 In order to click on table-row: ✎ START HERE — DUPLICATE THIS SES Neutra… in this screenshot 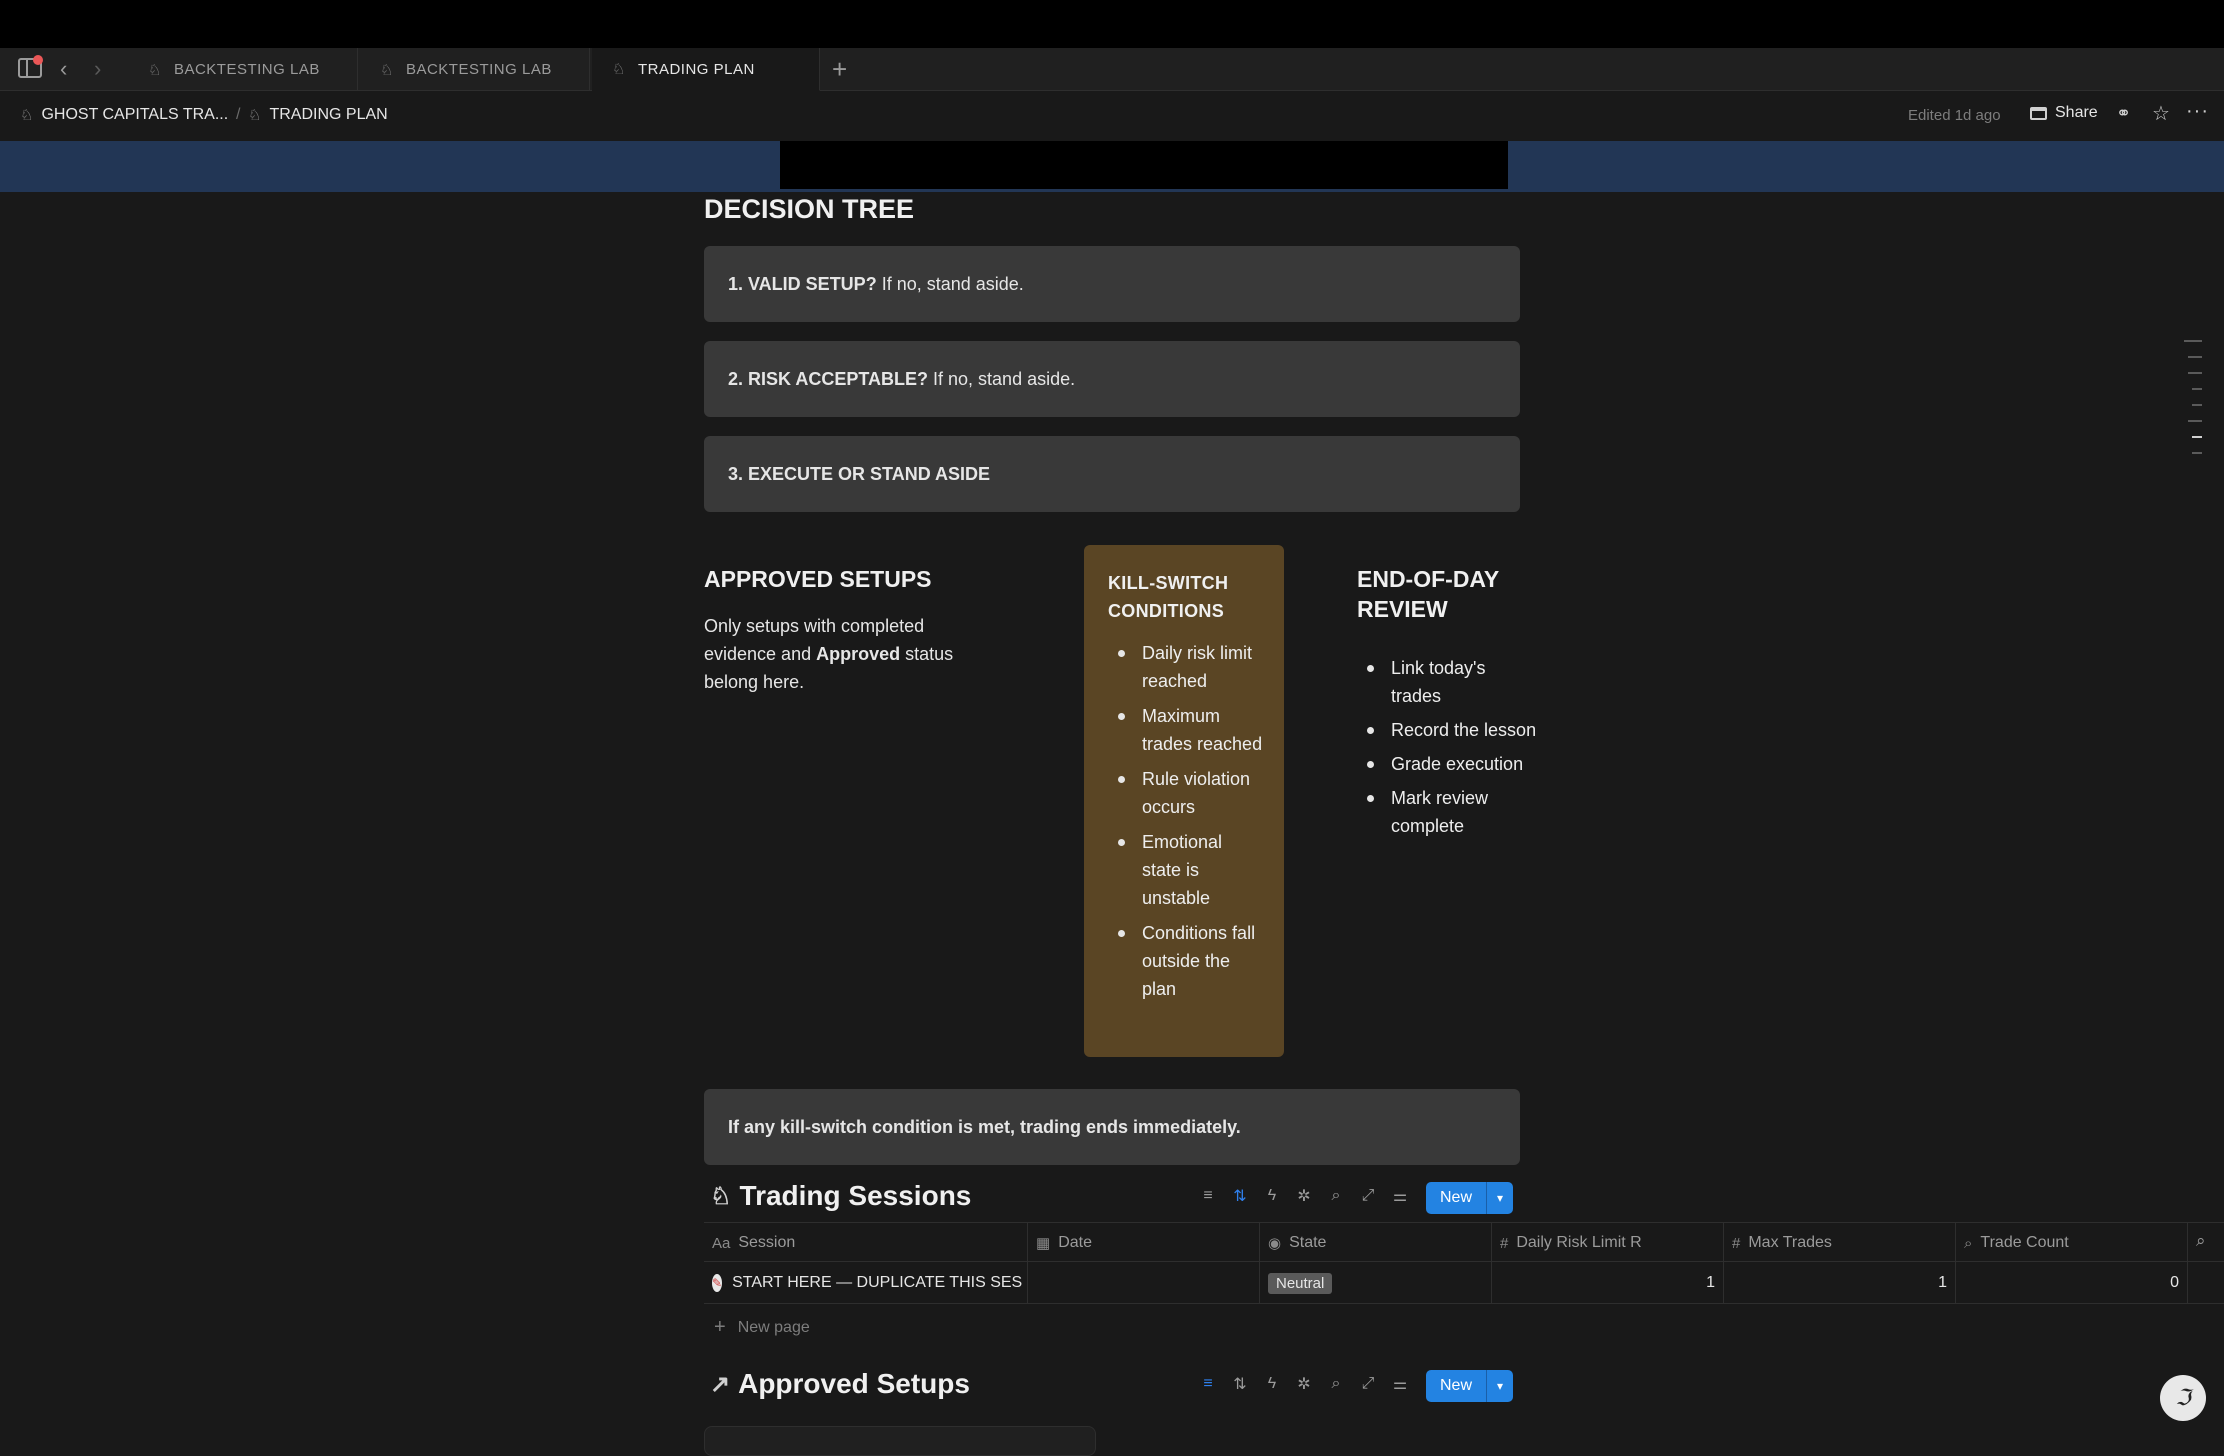, I will do `click(1464, 1283)`.